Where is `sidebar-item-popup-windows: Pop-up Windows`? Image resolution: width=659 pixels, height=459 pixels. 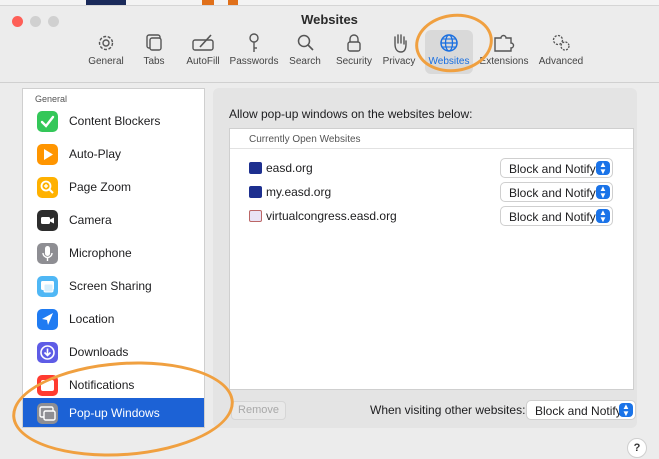 sidebar-item-popup-windows: Pop-up Windows is located at coordinates (113, 412).